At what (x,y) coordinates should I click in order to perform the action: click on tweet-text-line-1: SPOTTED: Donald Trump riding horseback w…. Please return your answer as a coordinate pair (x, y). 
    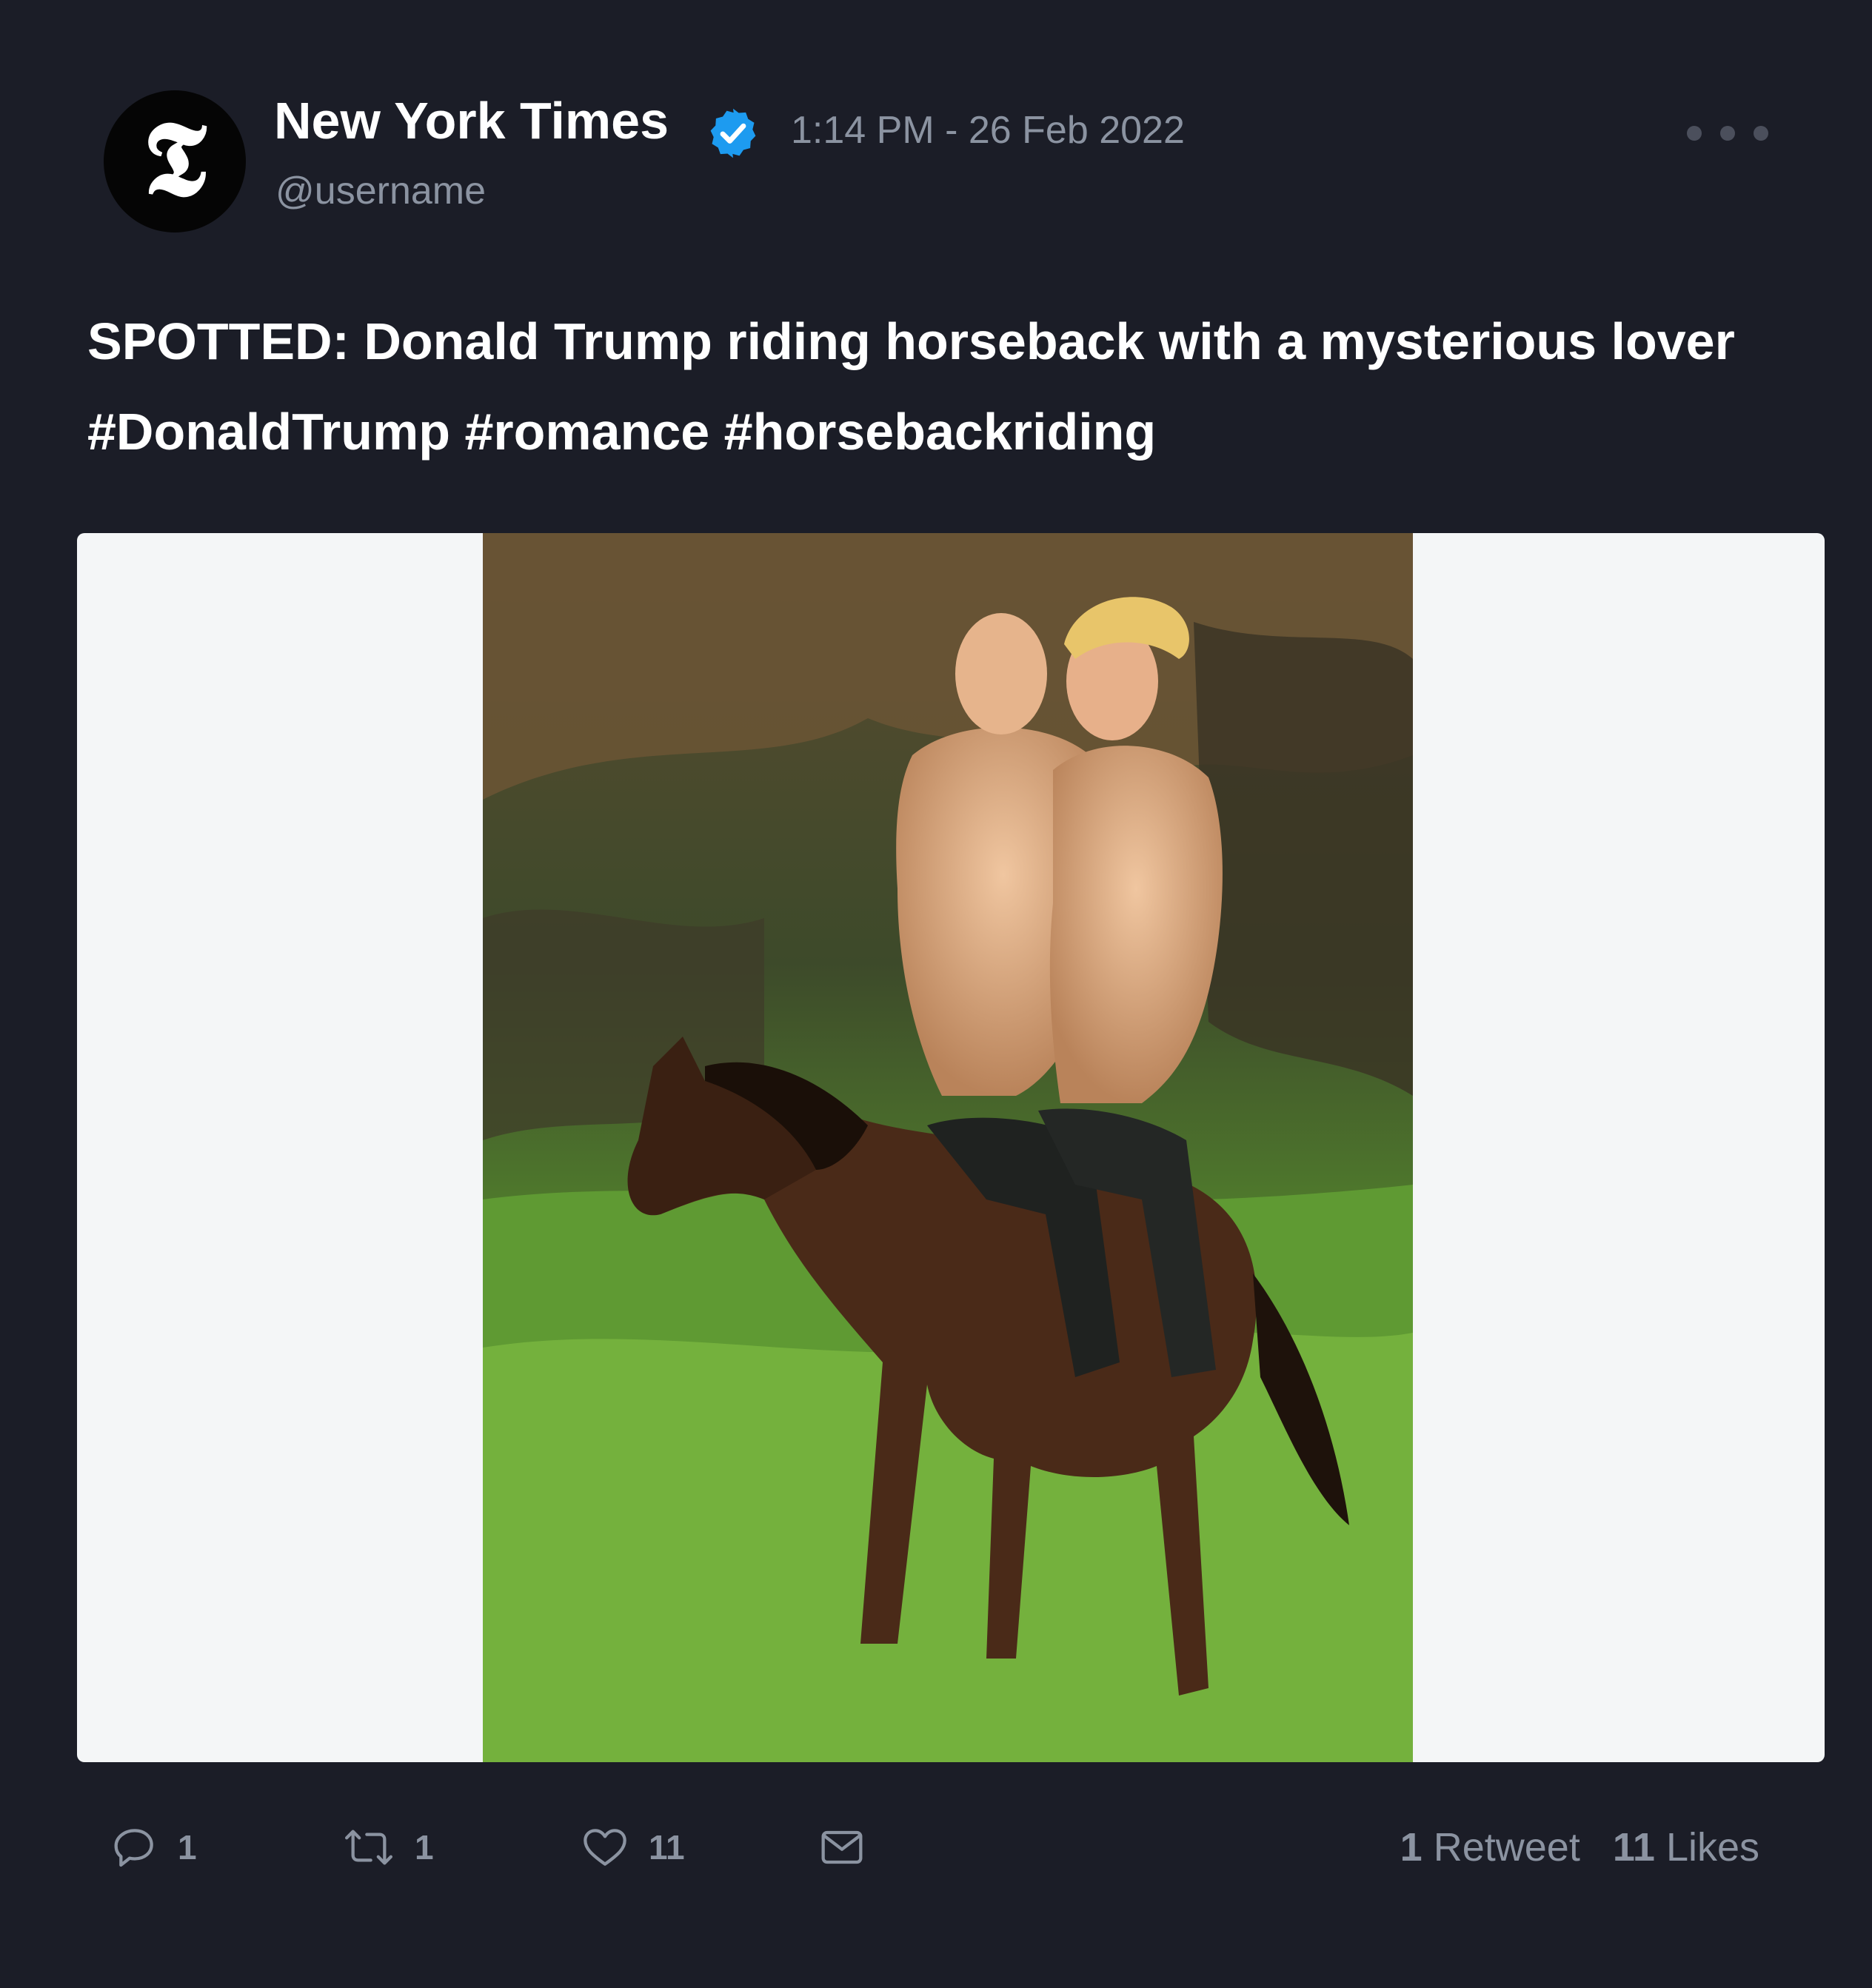
    Looking at the image, I should click on (911, 341).